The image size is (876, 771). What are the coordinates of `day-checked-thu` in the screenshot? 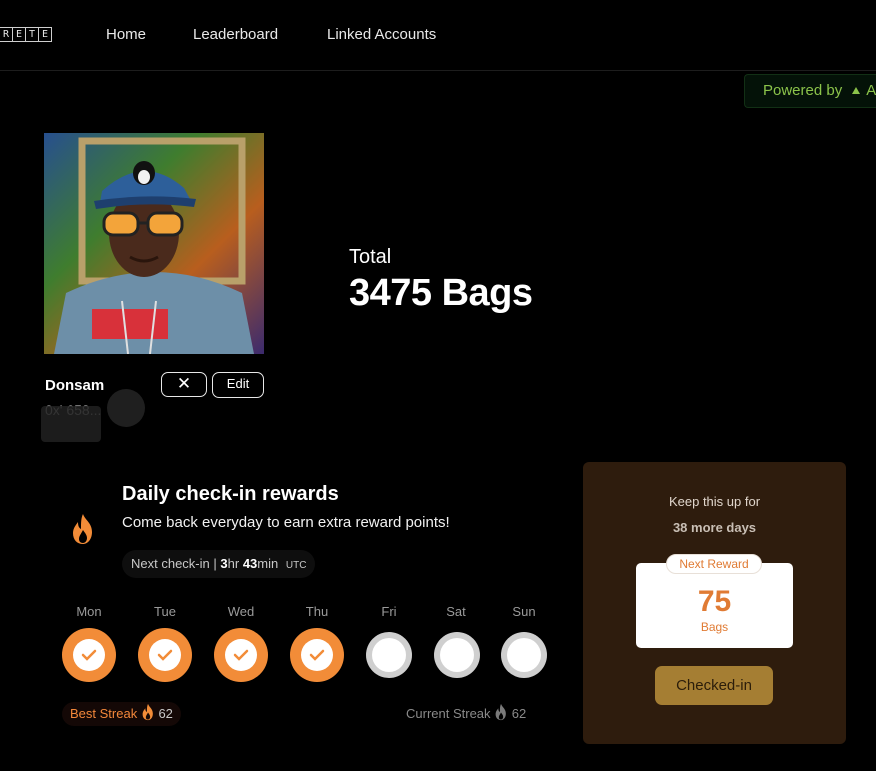 It's located at (317, 655).